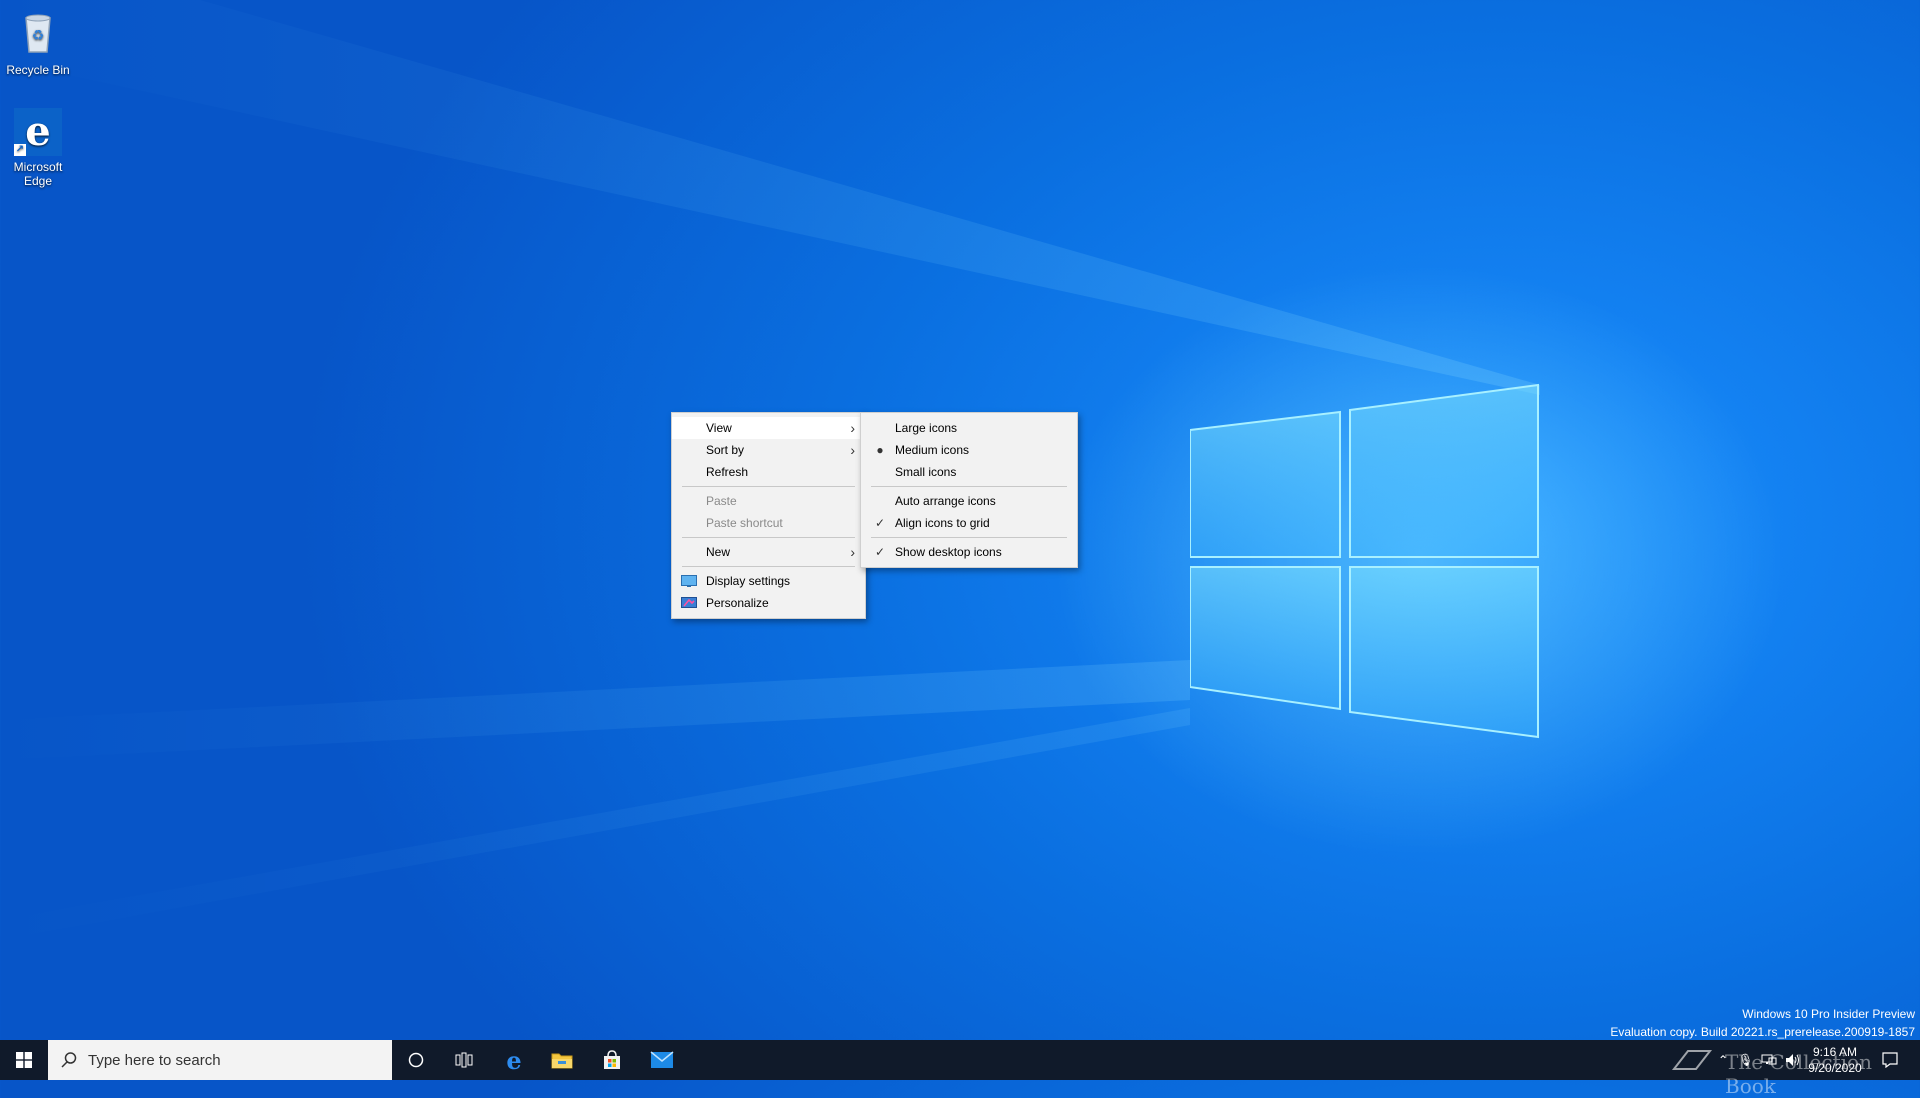 This screenshot has width=1920, height=1098. Describe the element at coordinates (948, 552) in the screenshot. I see `menu-item-label: Show desktop icons` at that location.